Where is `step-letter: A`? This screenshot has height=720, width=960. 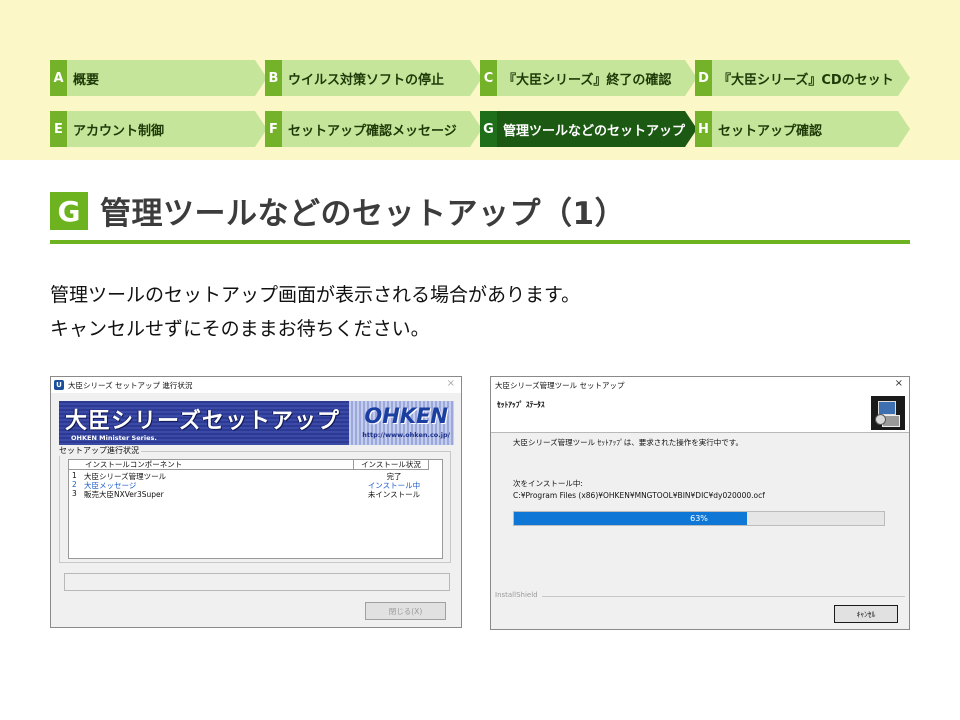 step-letter: A is located at coordinates (58, 78).